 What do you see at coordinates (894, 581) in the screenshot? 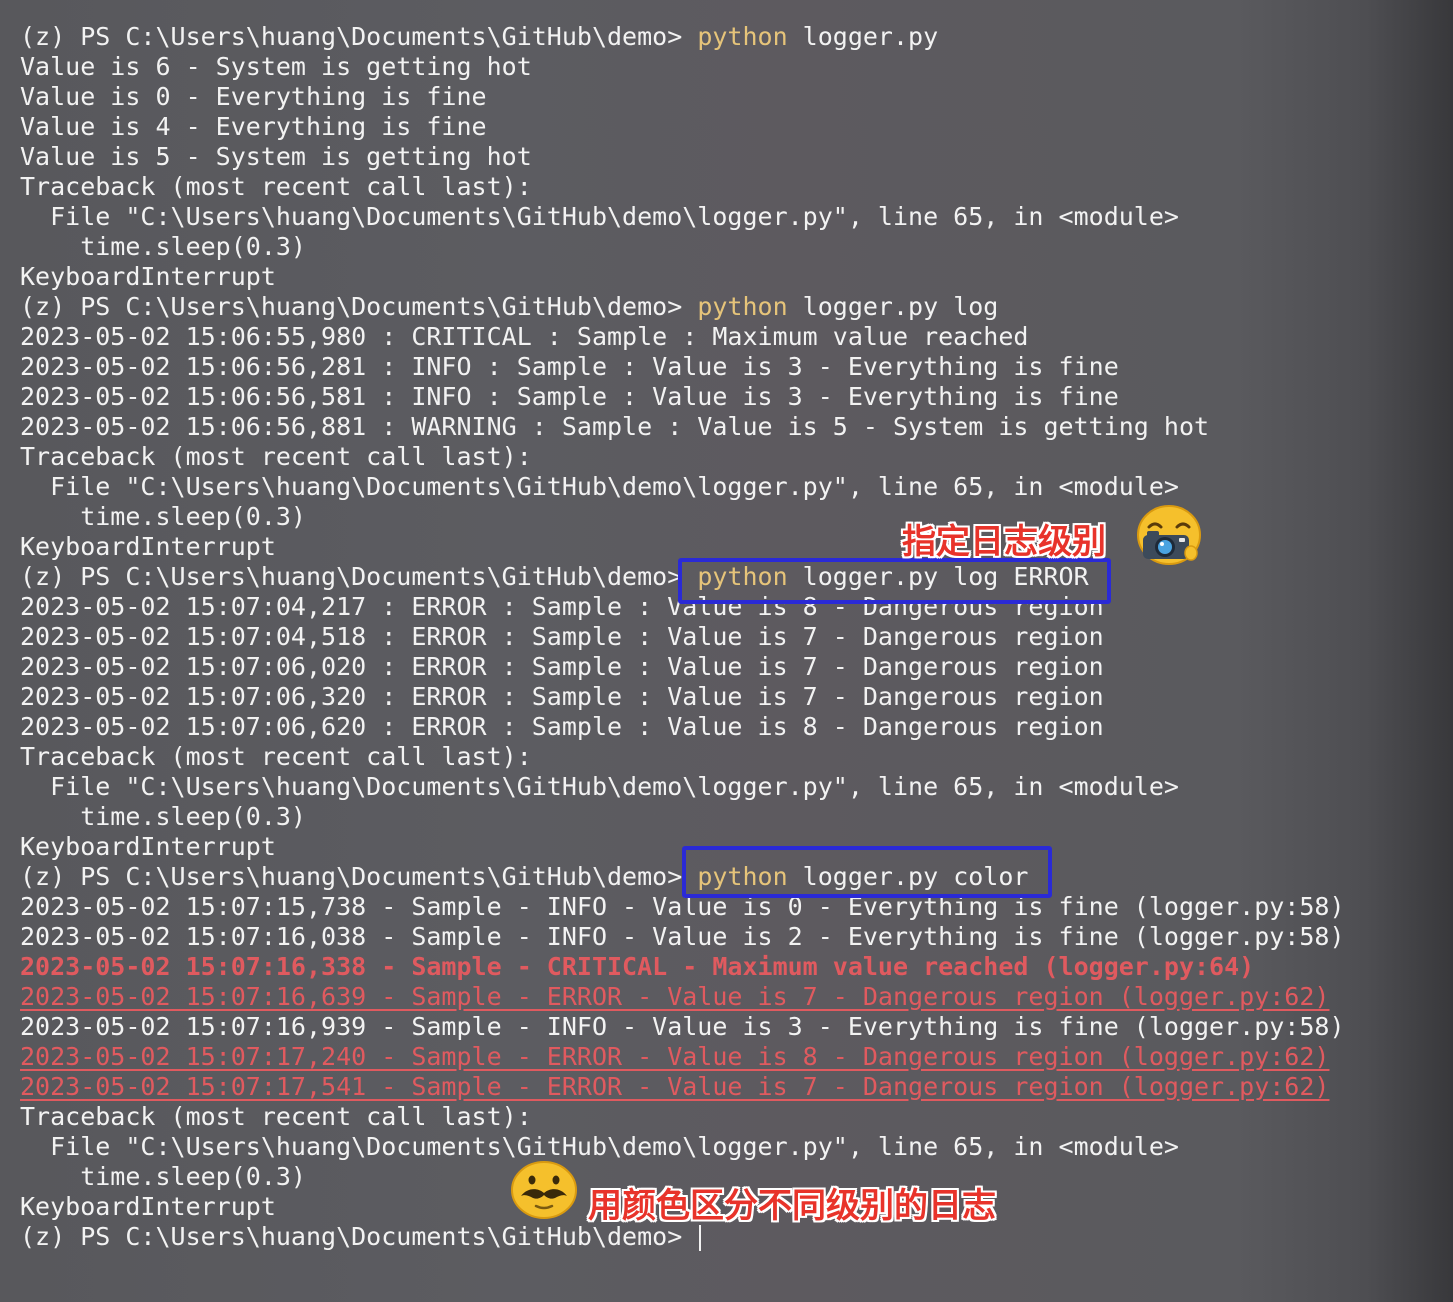
I see `highlight-box-log-error` at bounding box center [894, 581].